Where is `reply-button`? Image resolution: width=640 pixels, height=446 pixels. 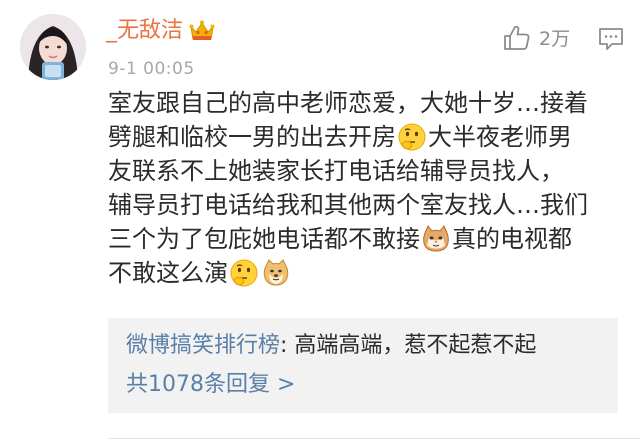
reply-button is located at coordinates (611, 41).